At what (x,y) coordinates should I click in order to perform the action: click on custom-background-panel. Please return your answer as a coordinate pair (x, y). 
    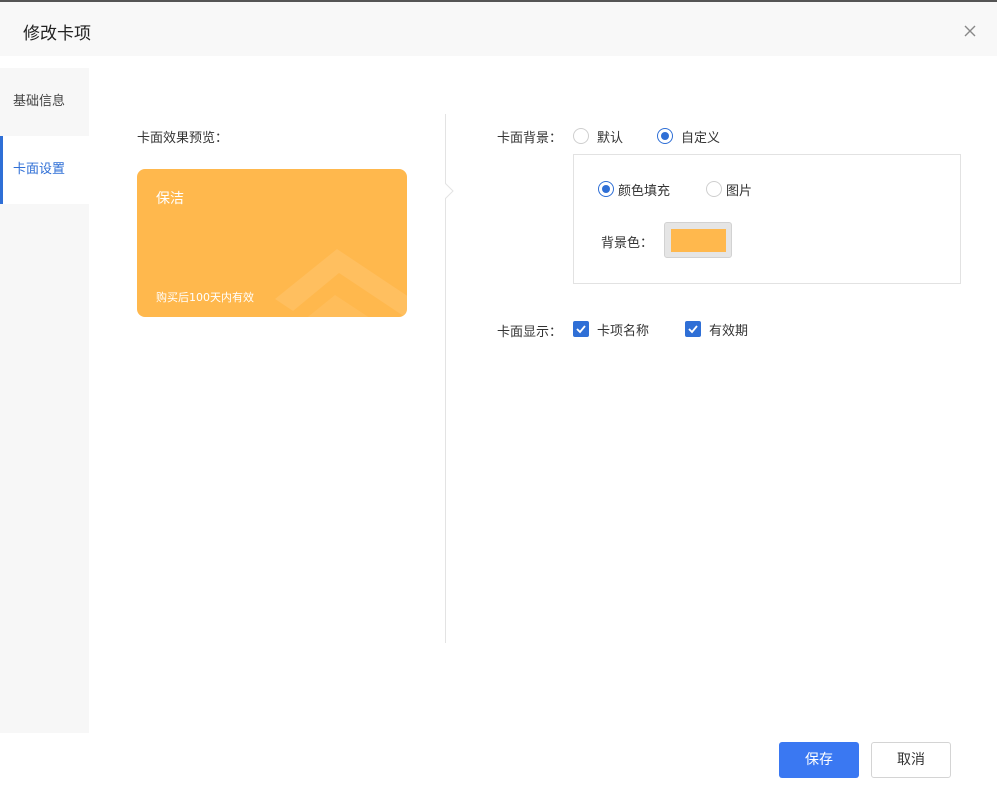
    Looking at the image, I should click on (767, 219).